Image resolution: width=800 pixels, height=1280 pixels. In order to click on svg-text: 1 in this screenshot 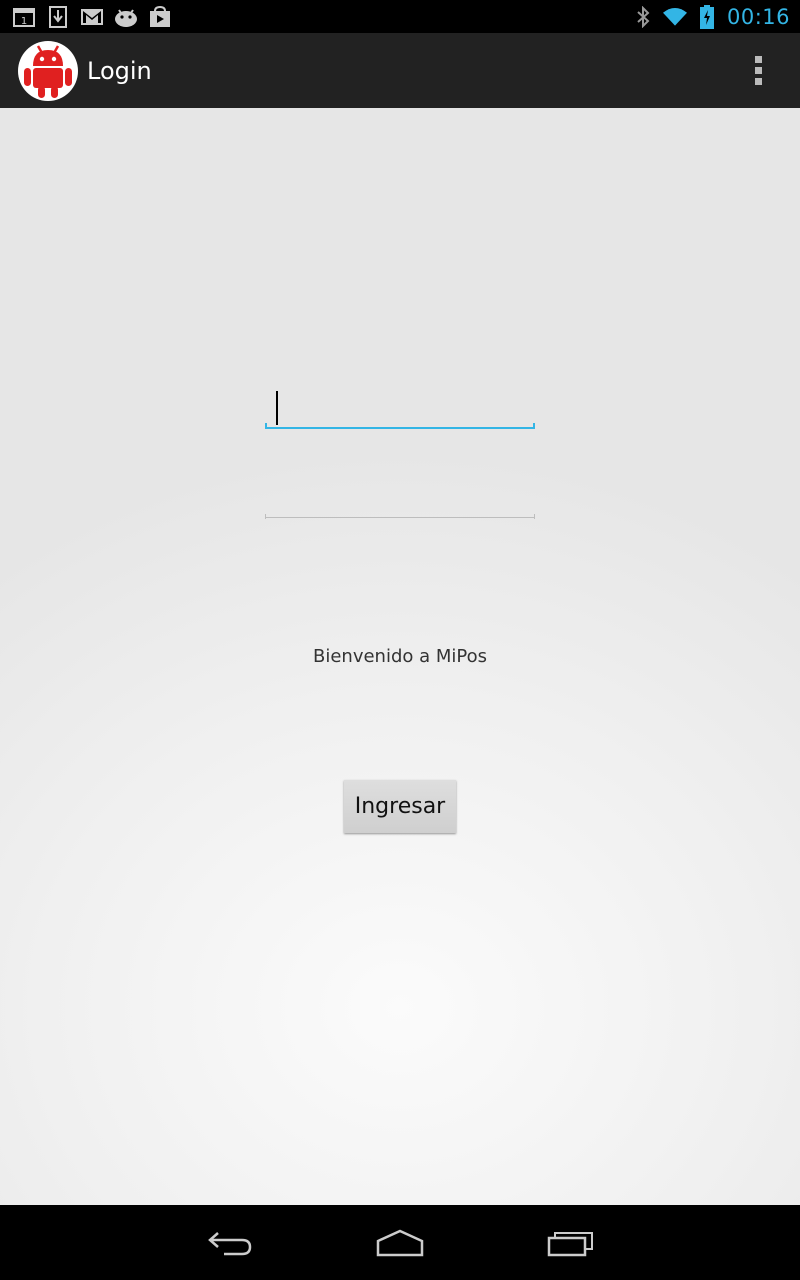, I will do `click(24, 21)`.